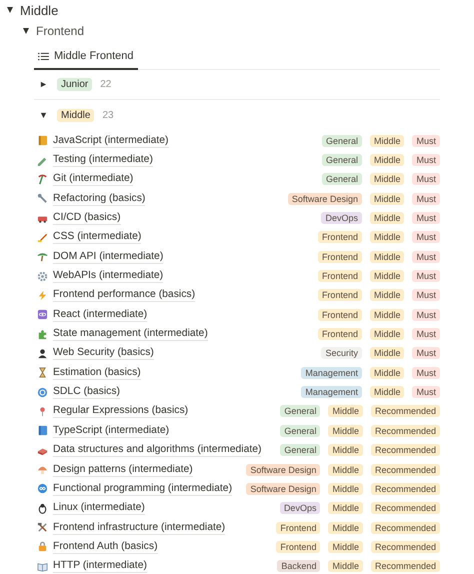 The width and height of the screenshot is (474, 574). Describe the element at coordinates (39, 10) in the screenshot. I see `toggle-heading: Middle` at that location.